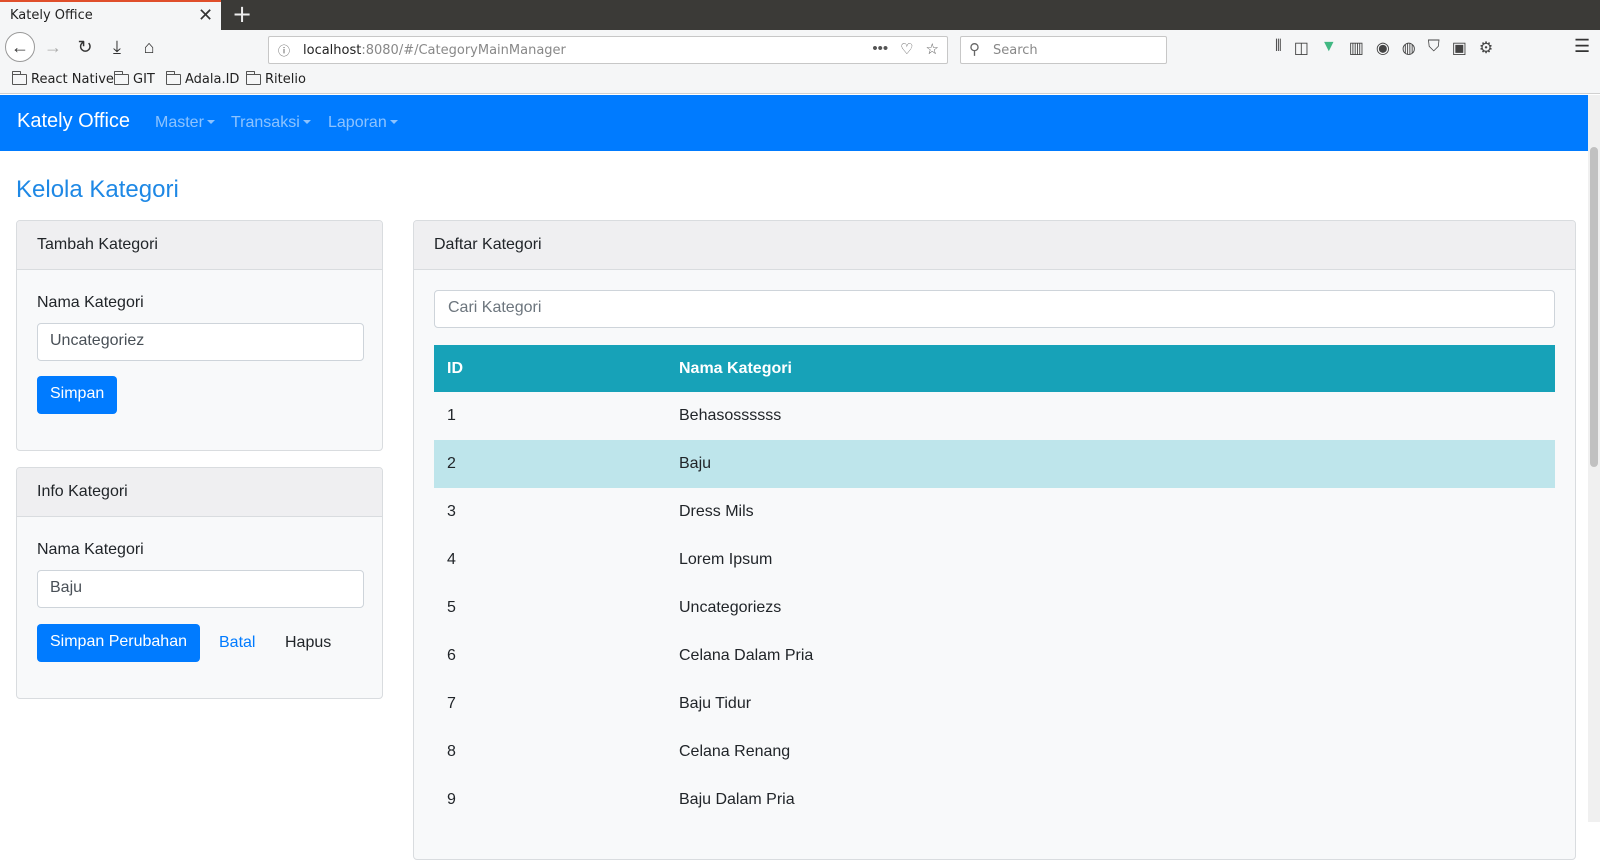 The width and height of the screenshot is (1600, 860). Describe the element at coordinates (994, 368) in the screenshot. I see `table-header: ID Nama Kategori` at that location.